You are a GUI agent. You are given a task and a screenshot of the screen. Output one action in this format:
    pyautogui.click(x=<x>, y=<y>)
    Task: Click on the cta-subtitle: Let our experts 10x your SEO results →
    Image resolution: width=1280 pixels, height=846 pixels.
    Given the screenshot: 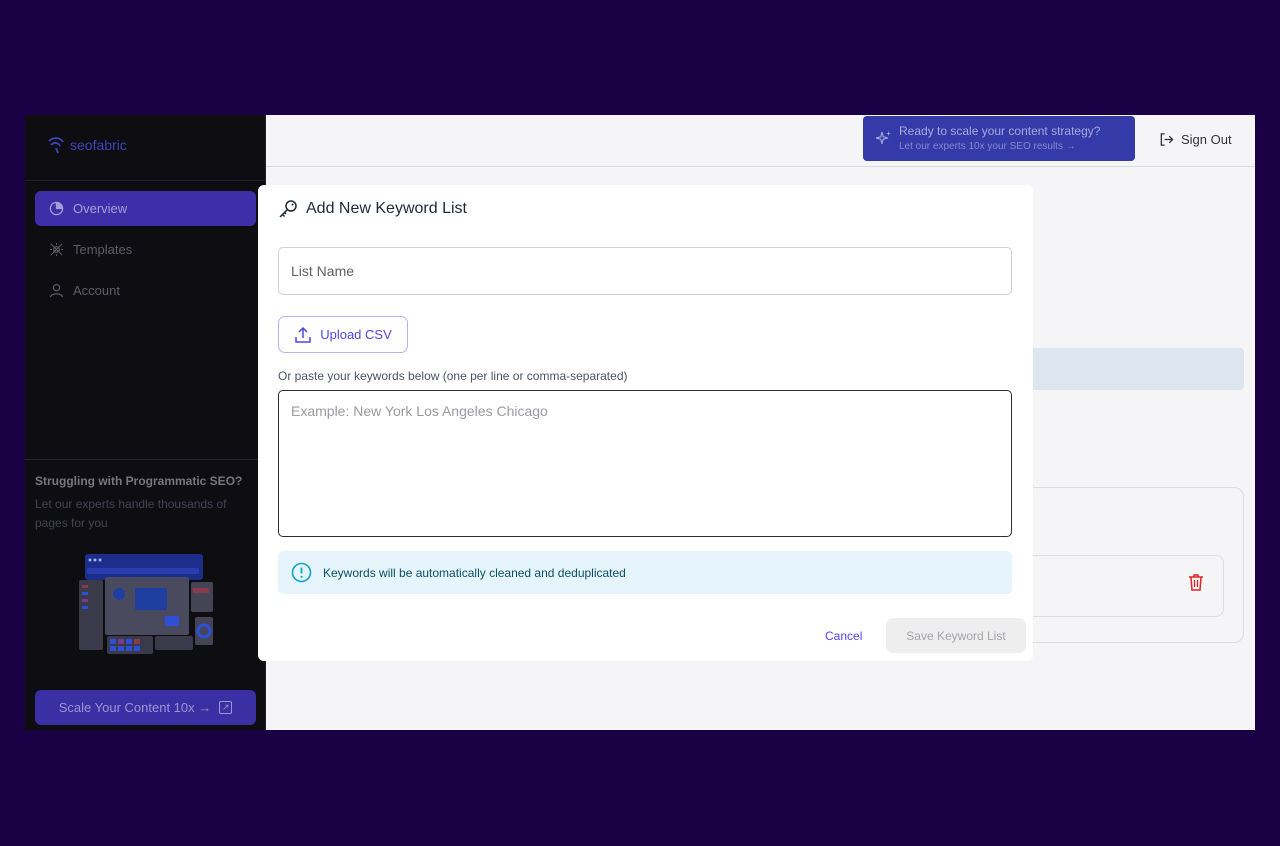 What is the action you would take?
    pyautogui.click(x=987, y=146)
    